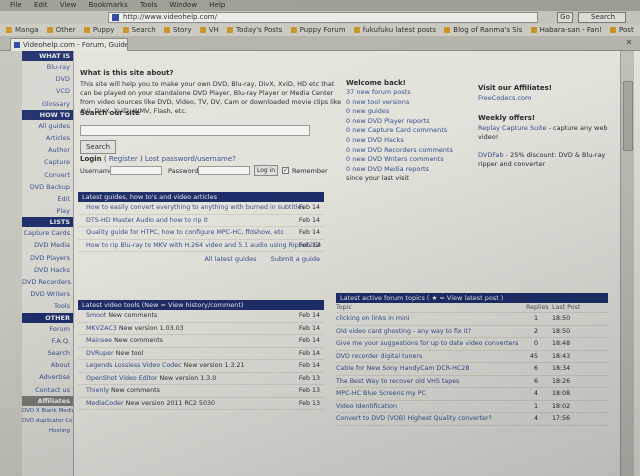 The image size is (640, 476). What do you see at coordinates (47, 431) in the screenshot?
I see `sidebar-item-affiliate: Hosting` at bounding box center [47, 431].